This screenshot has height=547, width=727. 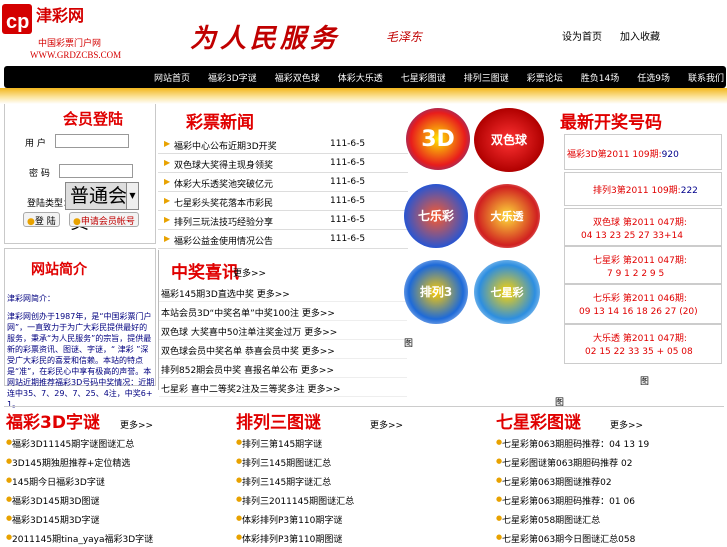 What do you see at coordinates (230, 314) in the screenshot?
I see `prize-text: 本站会员3D“中奖名单”中奖100注` at bounding box center [230, 314].